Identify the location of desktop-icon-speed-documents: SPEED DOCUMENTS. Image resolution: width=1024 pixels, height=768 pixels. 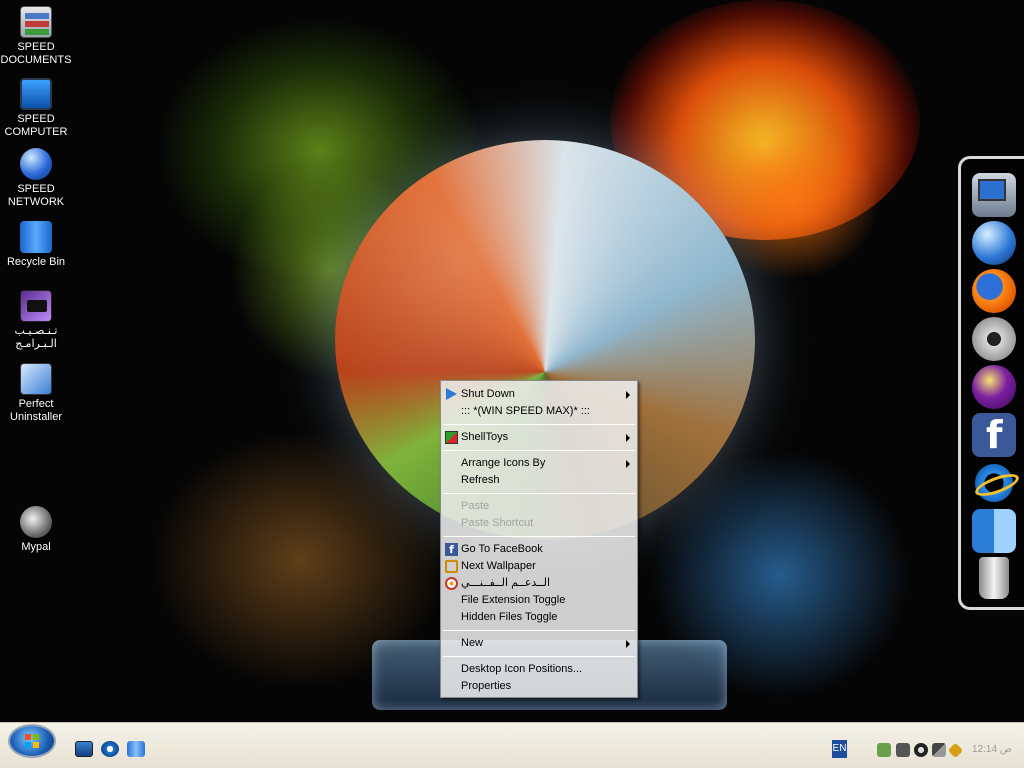
(36, 36).